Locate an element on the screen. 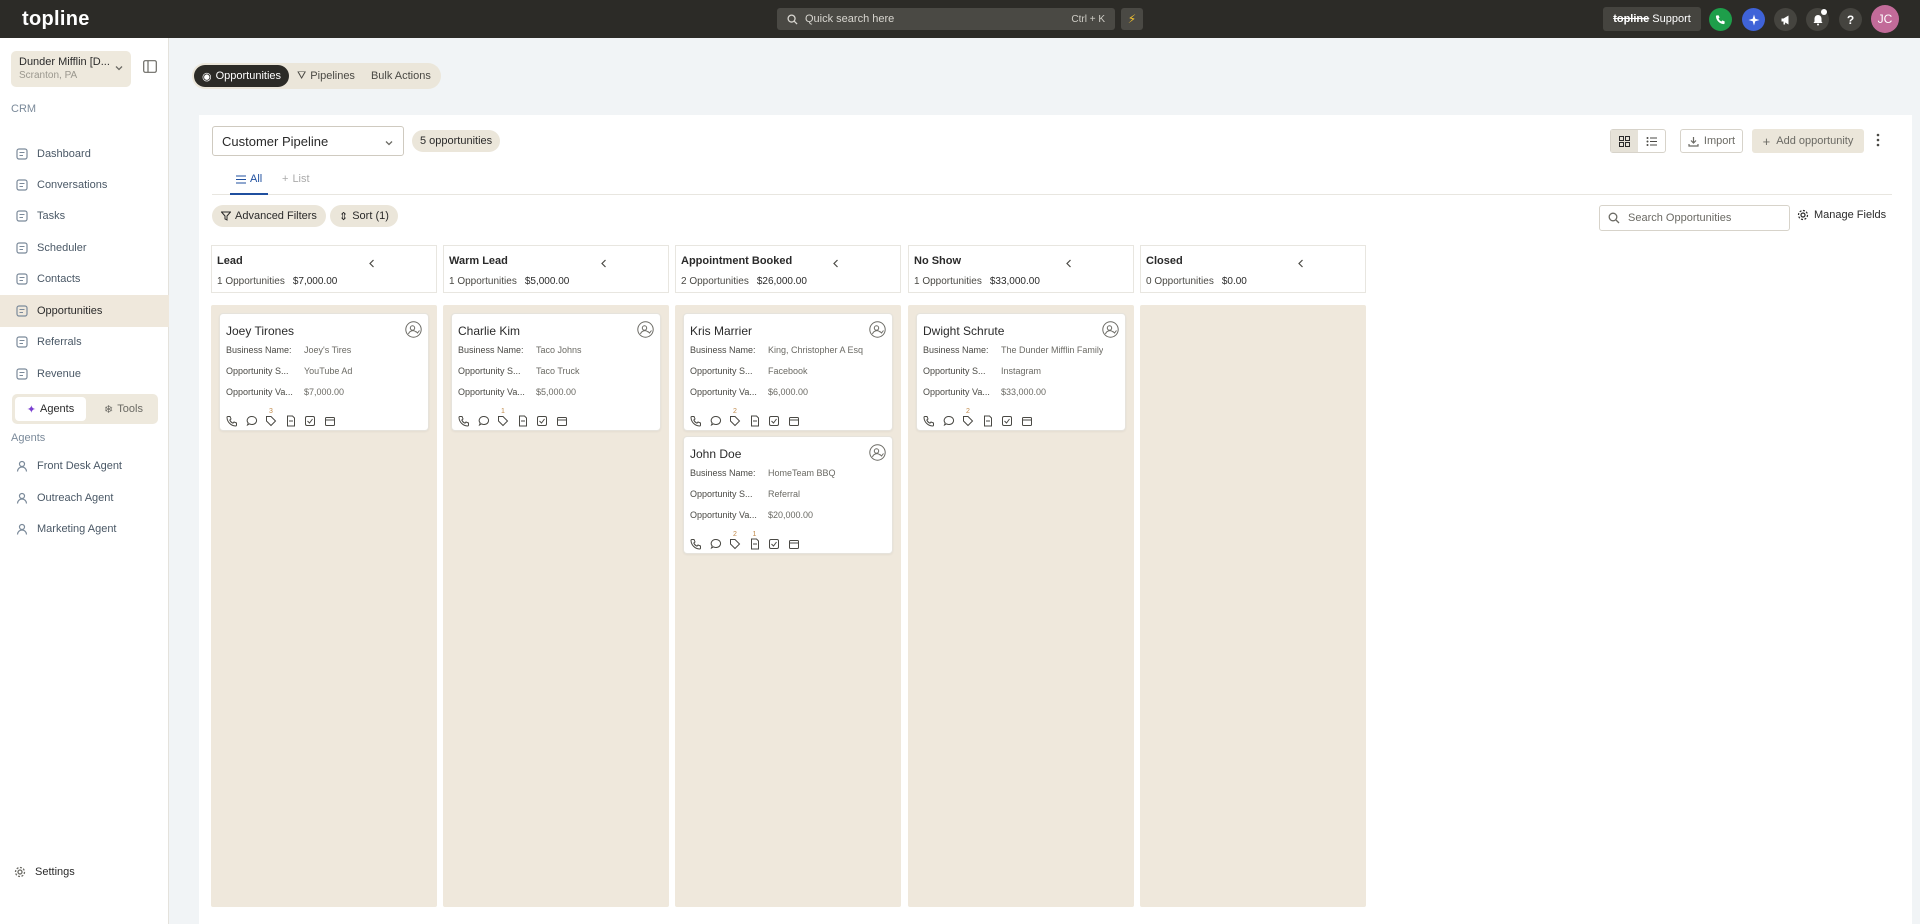 This screenshot has height=924, width=1920. tag-icon: 1 is located at coordinates (503, 417).